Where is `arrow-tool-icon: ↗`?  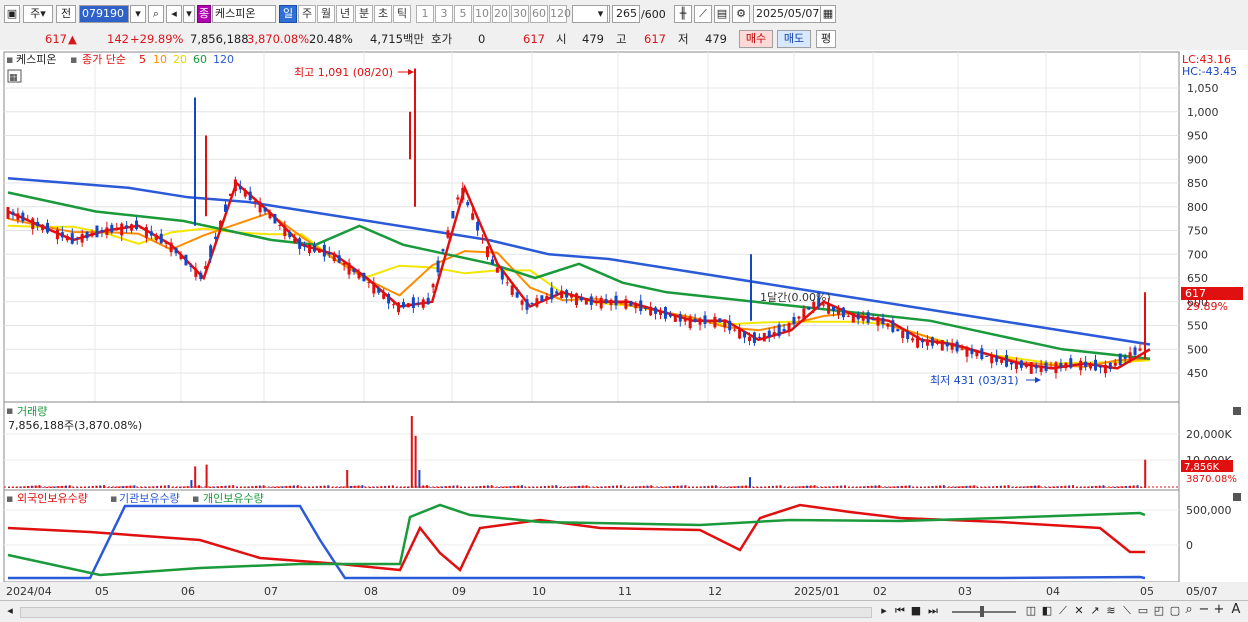
arrow-tool-icon: ↗ is located at coordinates (1095, 611).